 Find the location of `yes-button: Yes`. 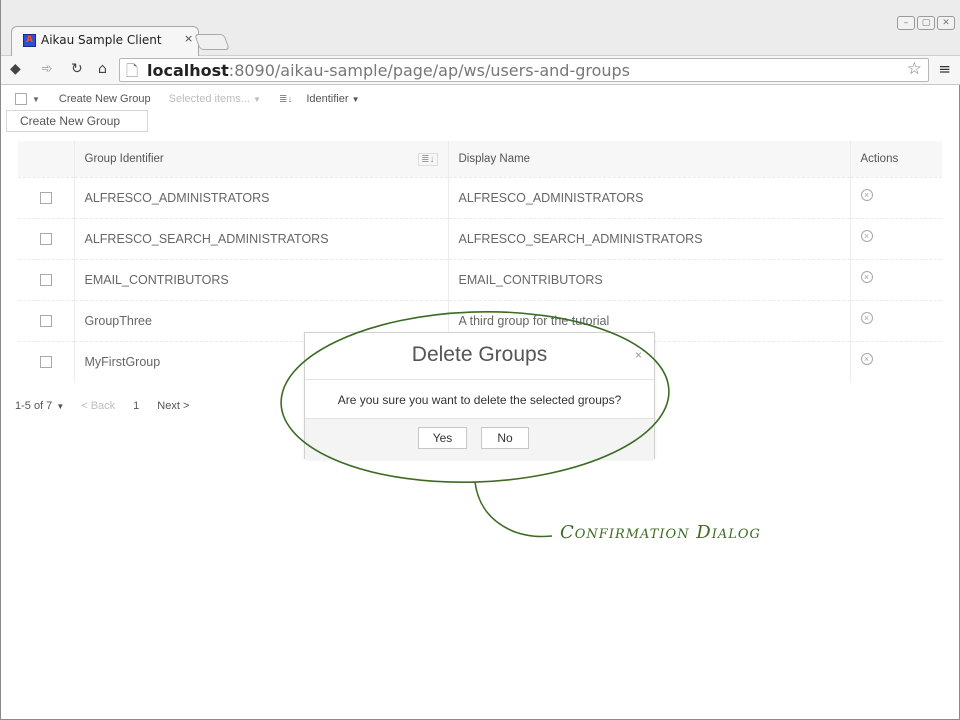

yes-button: Yes is located at coordinates (442, 438).